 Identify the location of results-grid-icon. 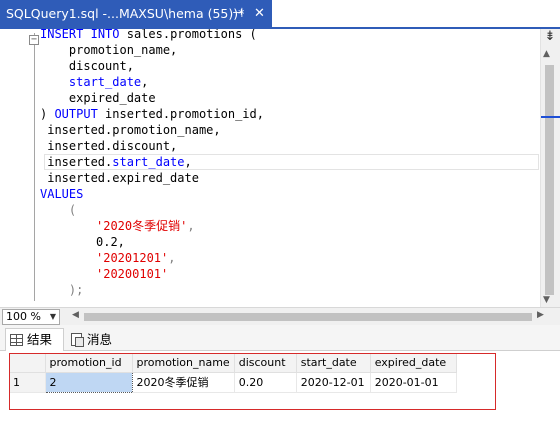
(16, 340).